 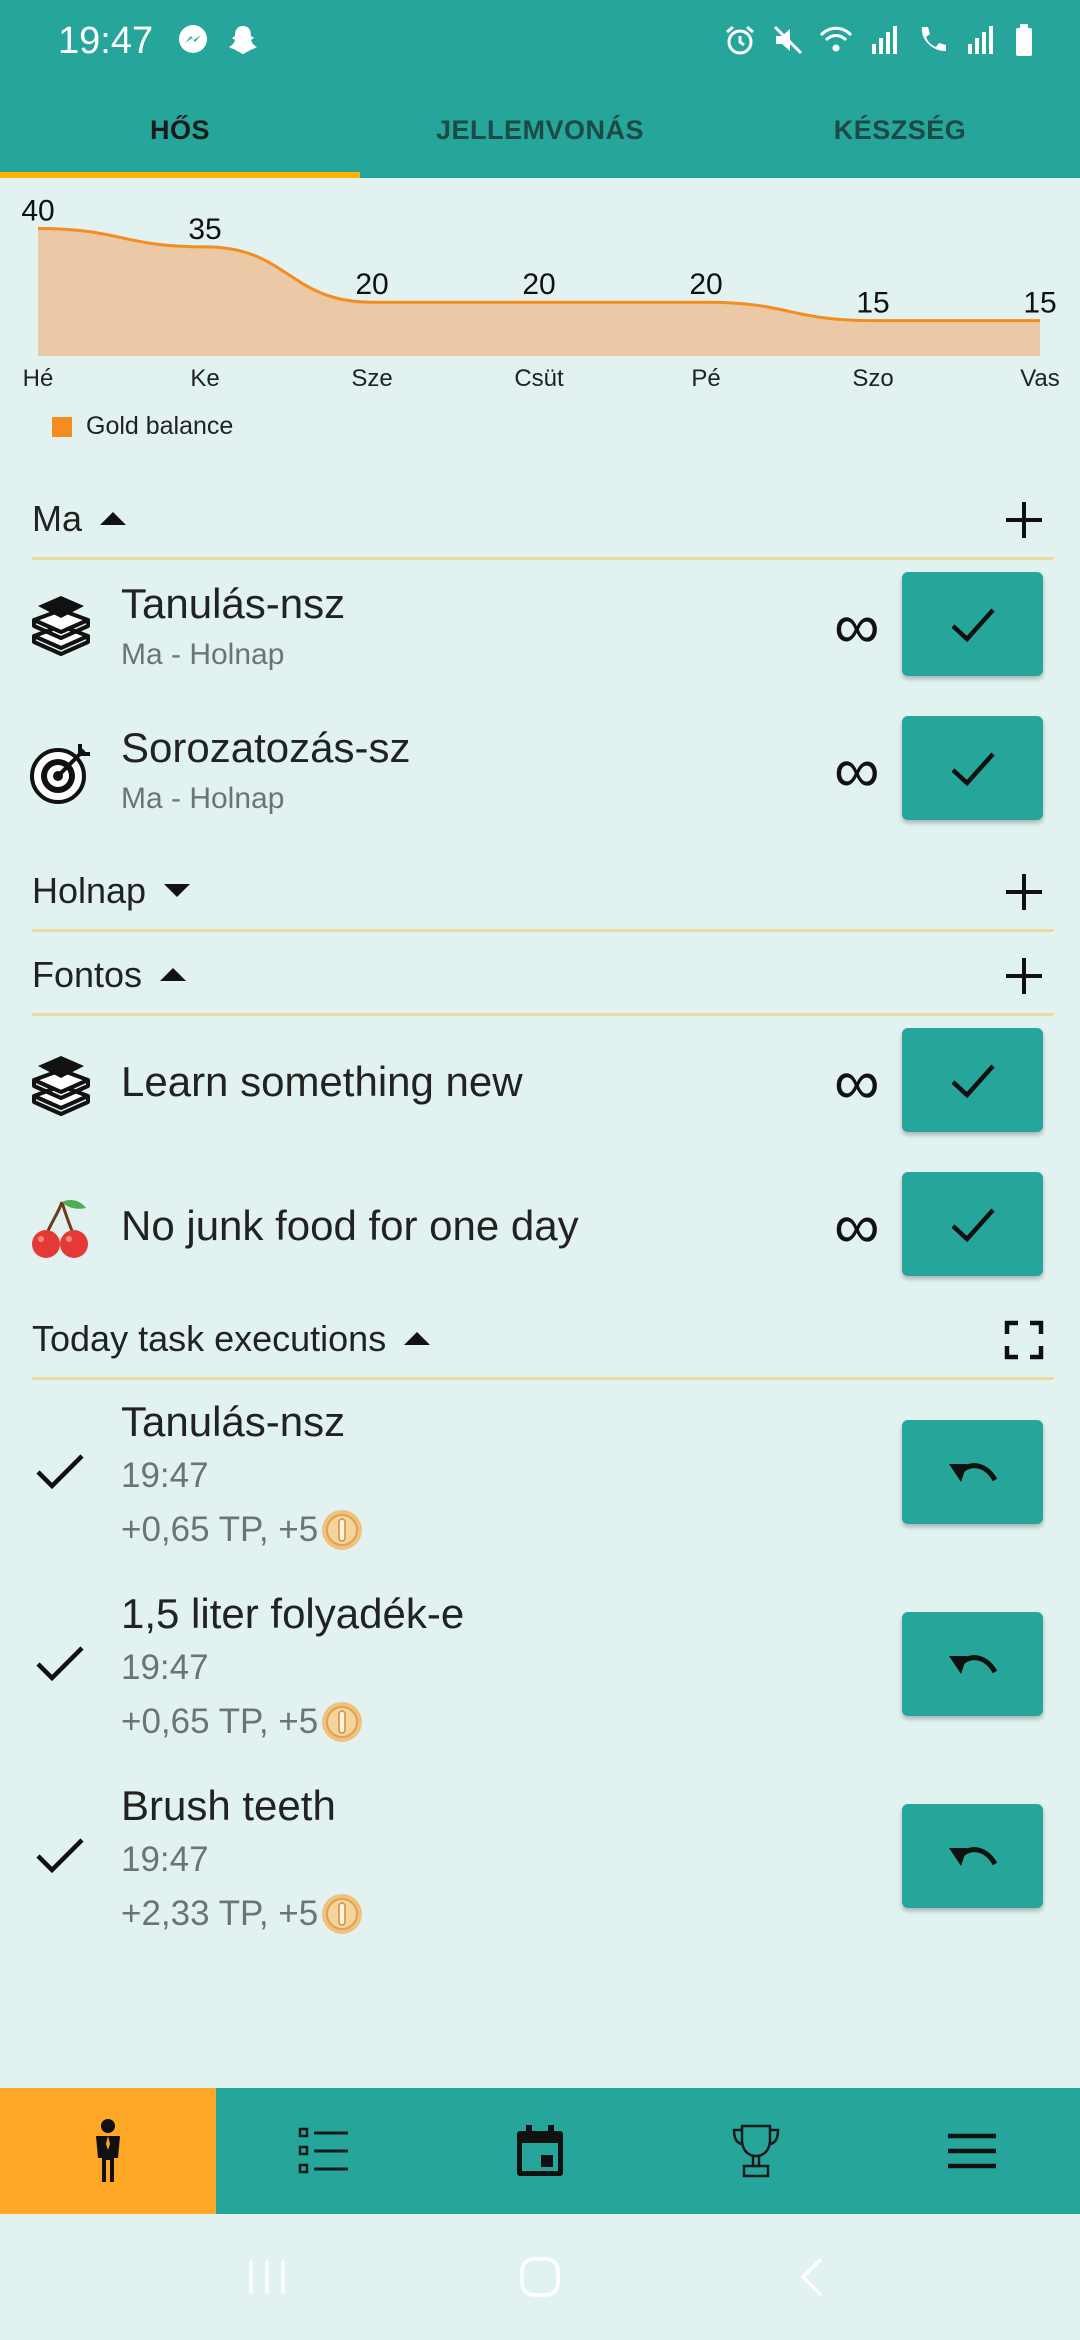 I want to click on x-tick-label: Vas, so click(x=1040, y=378).